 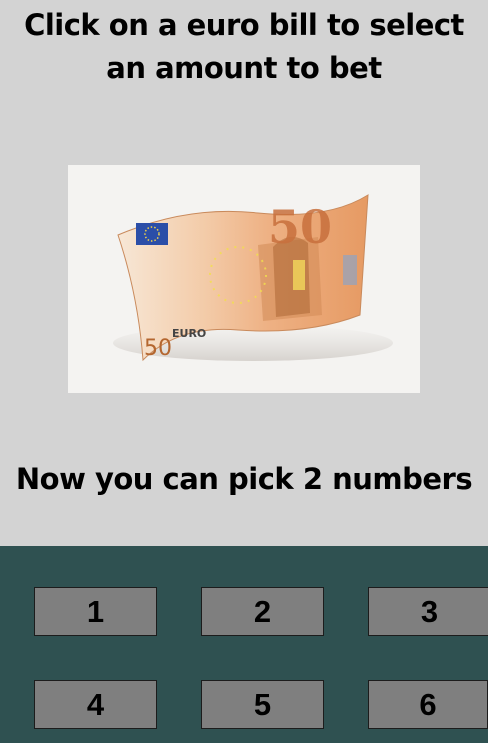 What do you see at coordinates (428, 611) in the screenshot?
I see `number-button-3: 3` at bounding box center [428, 611].